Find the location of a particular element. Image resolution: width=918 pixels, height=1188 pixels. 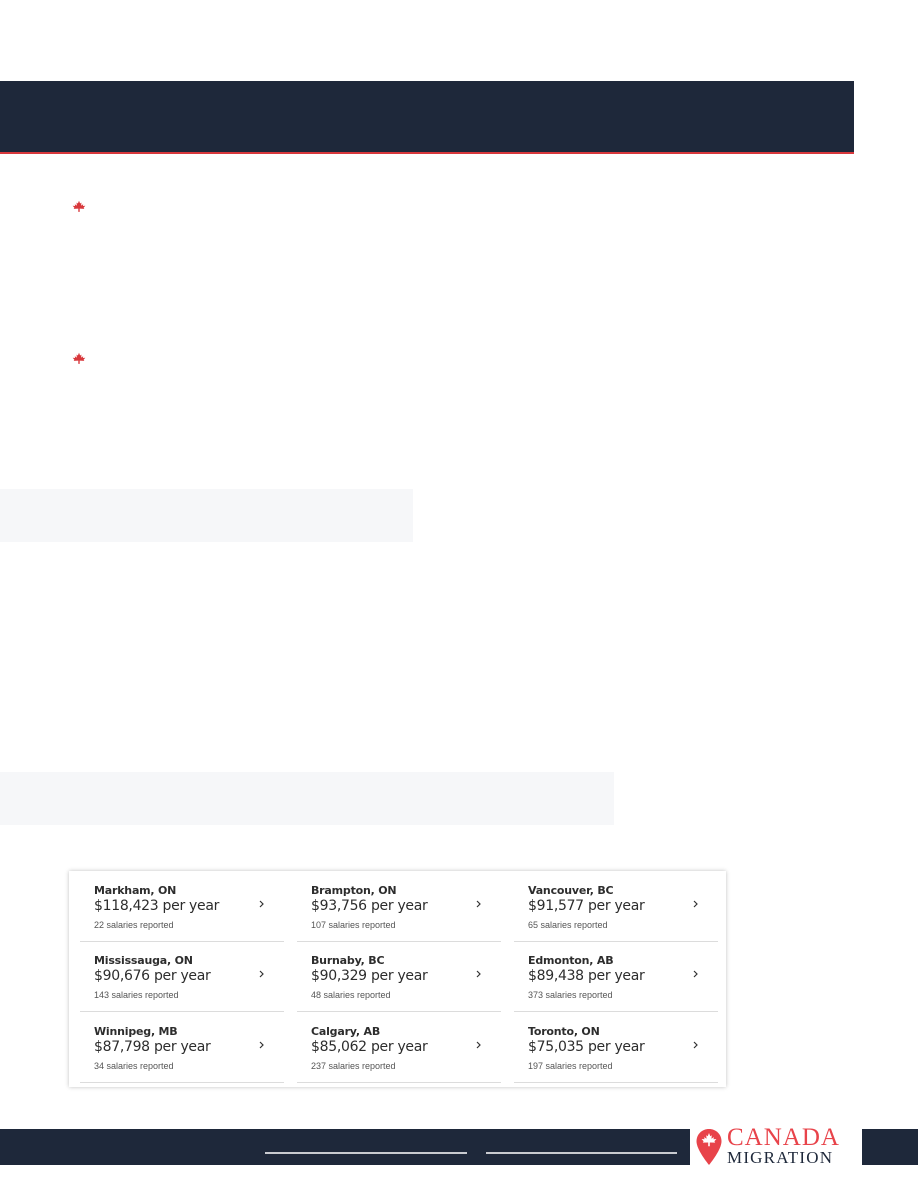

salary-count: 237 salaries reported is located at coordinates (353, 1066).